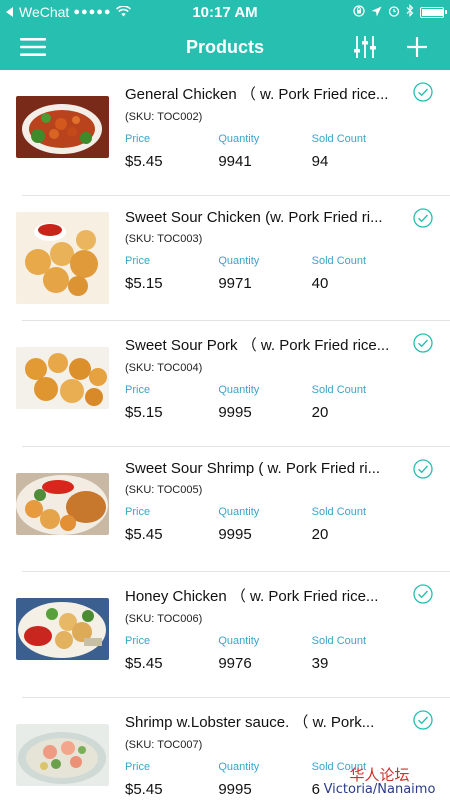 Image resolution: width=450 pixels, height=800 pixels. What do you see at coordinates (379, 775) in the screenshot?
I see `watermark-chinese-text: 华人论坛` at bounding box center [379, 775].